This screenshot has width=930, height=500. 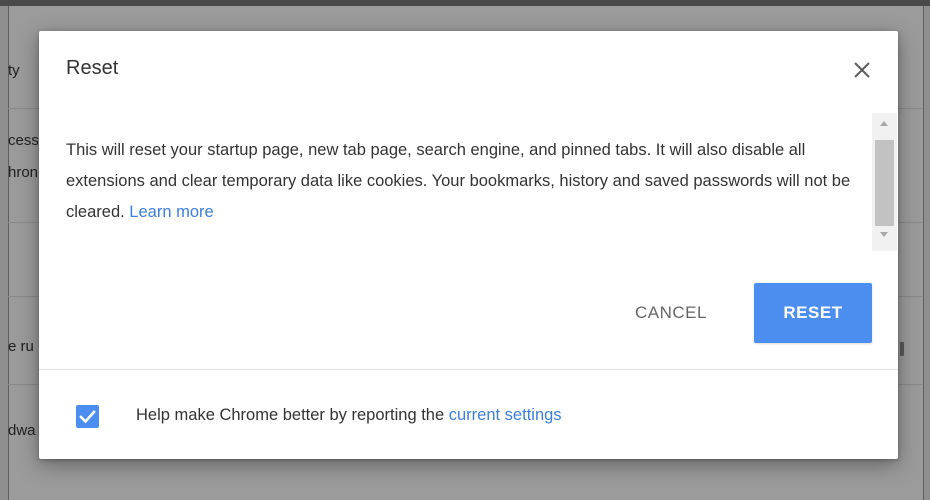 What do you see at coordinates (902, 349) in the screenshot?
I see `bg-chevron-icon` at bounding box center [902, 349].